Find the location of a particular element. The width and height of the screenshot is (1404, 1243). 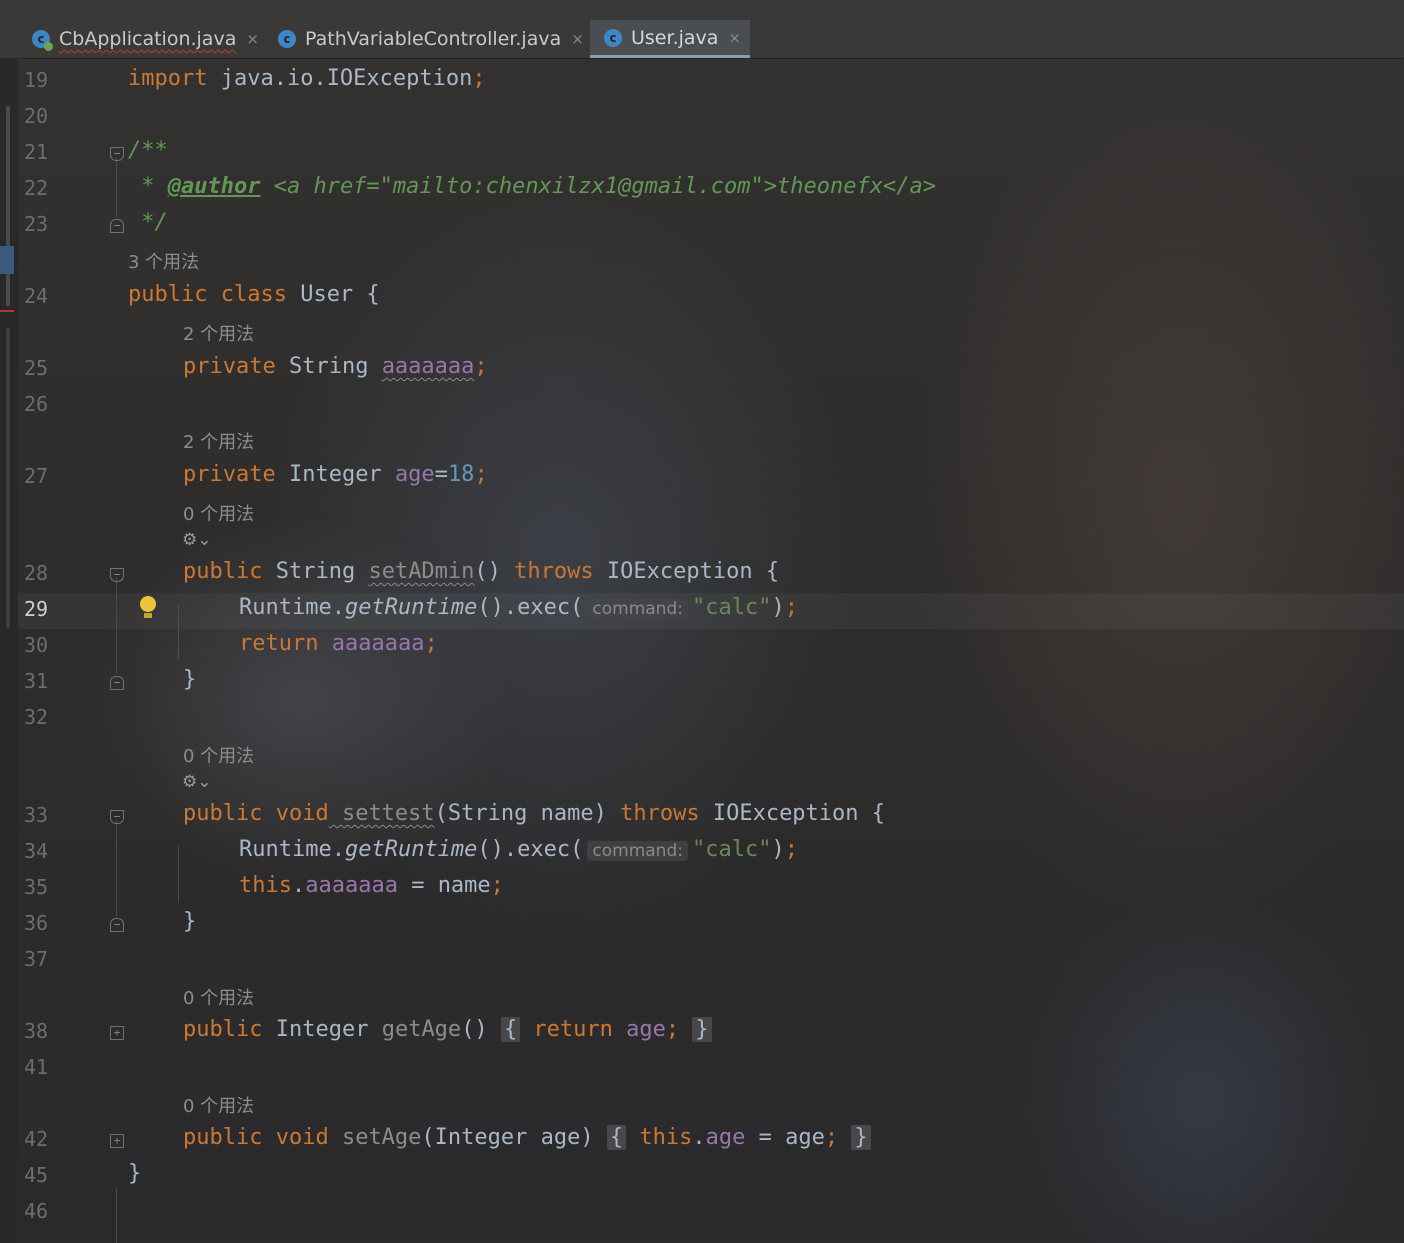

tab-label: User.java is located at coordinates (675, 37).